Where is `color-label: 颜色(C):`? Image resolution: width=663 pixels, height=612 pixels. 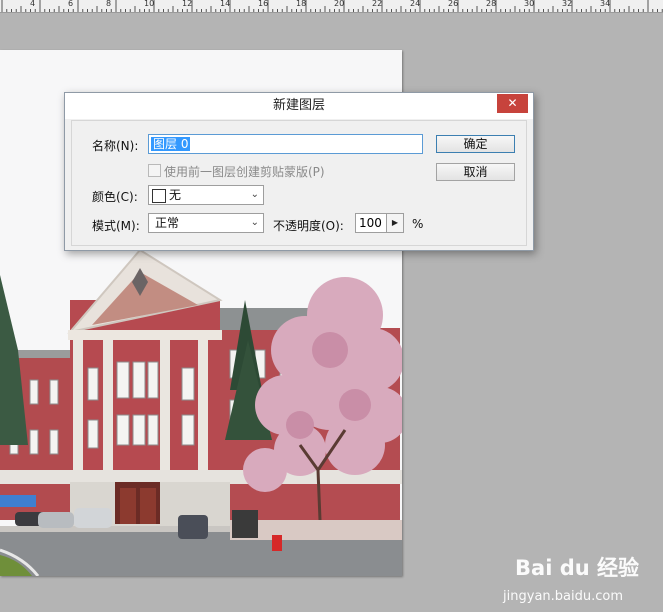 color-label: 颜色(C): is located at coordinates (115, 197).